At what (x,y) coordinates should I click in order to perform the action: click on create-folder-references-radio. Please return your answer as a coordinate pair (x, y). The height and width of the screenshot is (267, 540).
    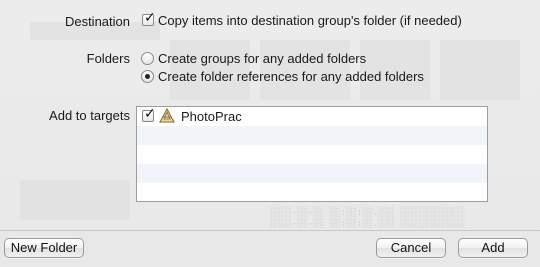
    Looking at the image, I should click on (147, 76).